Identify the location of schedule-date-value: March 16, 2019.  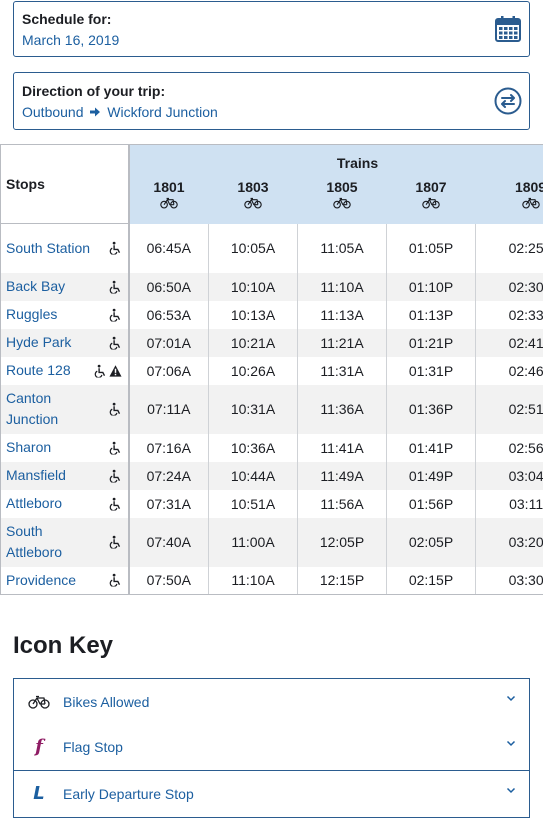
(70, 40).